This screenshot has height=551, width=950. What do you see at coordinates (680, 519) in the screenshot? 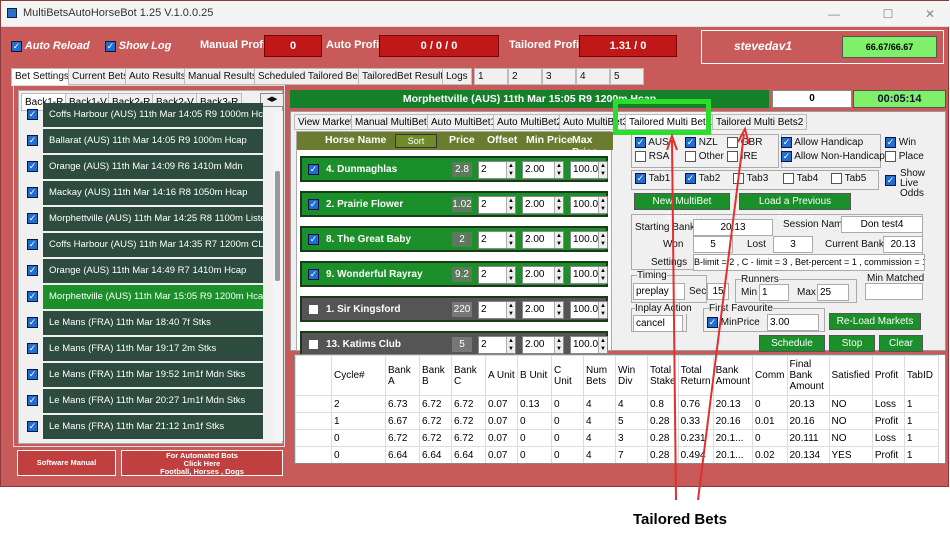
I see `annotation-caption: Tailored Bets` at bounding box center [680, 519].